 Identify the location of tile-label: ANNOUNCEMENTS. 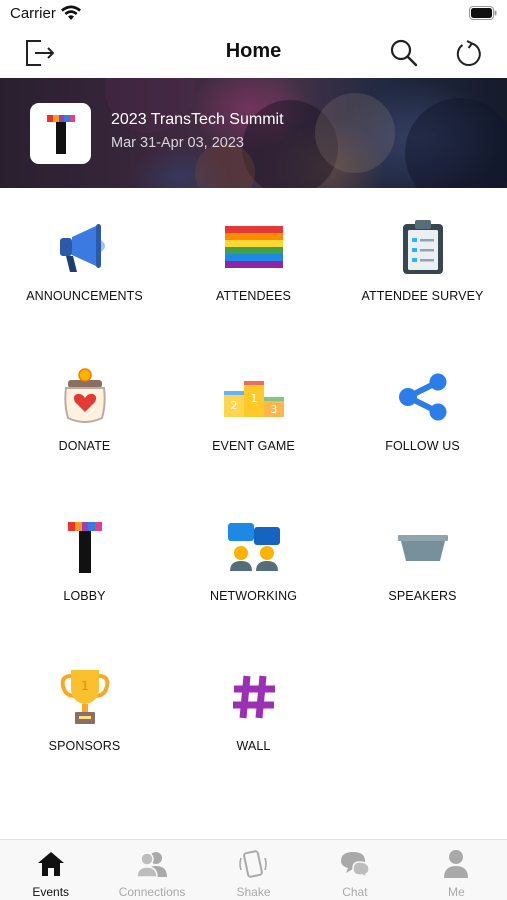
(84, 296).